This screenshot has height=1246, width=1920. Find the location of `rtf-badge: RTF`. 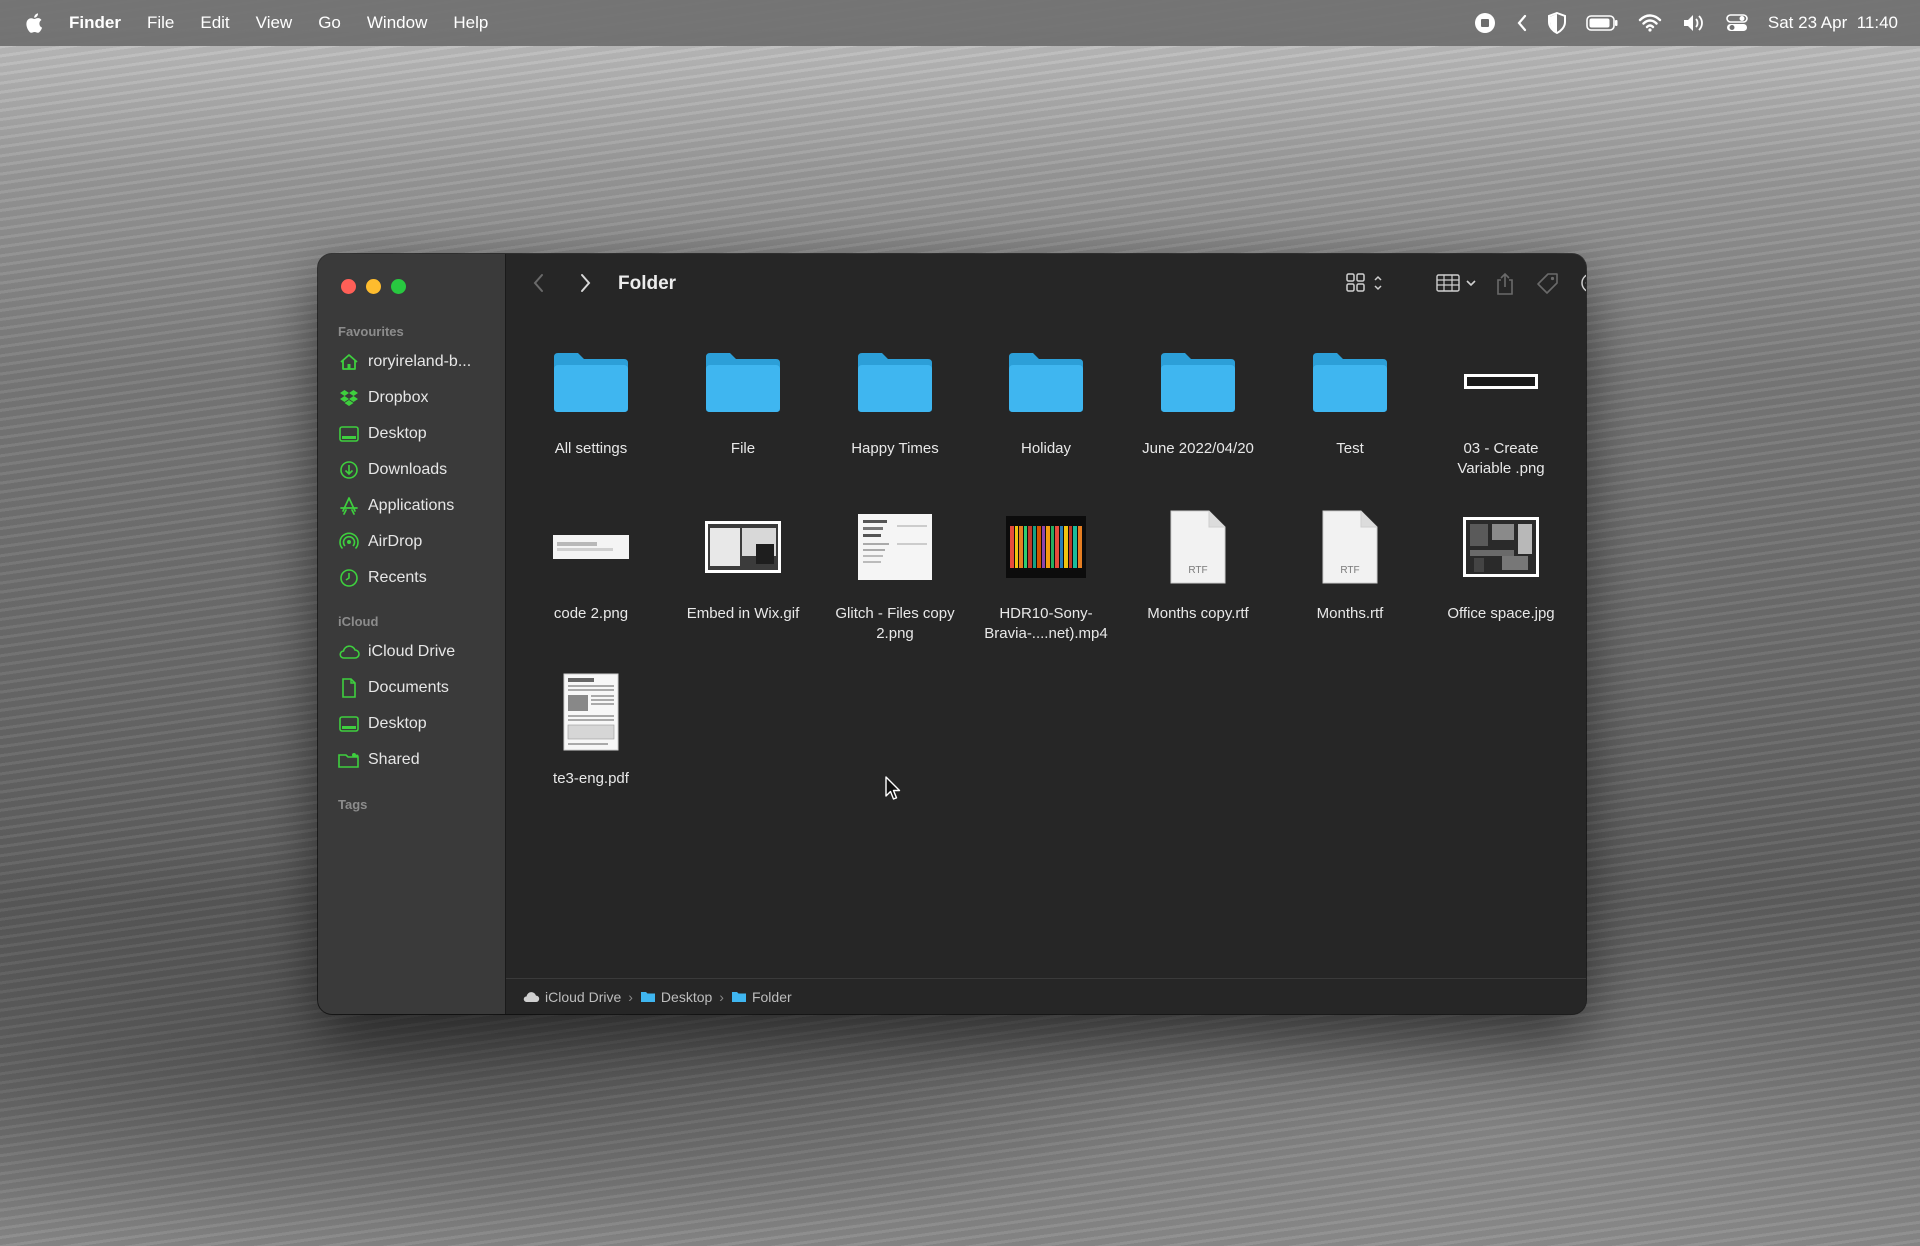

rtf-badge: RTF is located at coordinates (1198, 570).